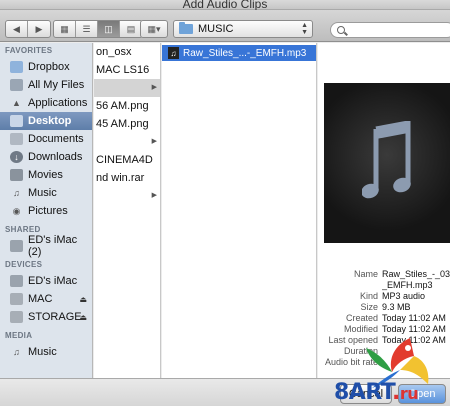  I want to click on sidebar-item-label: Downloads, so click(55, 157).